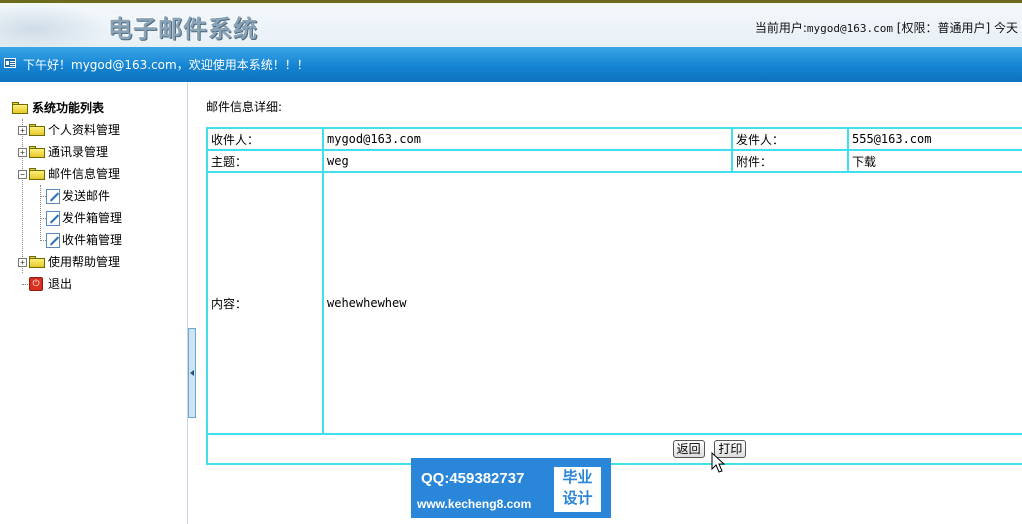  I want to click on back-button: 返回, so click(688, 449).